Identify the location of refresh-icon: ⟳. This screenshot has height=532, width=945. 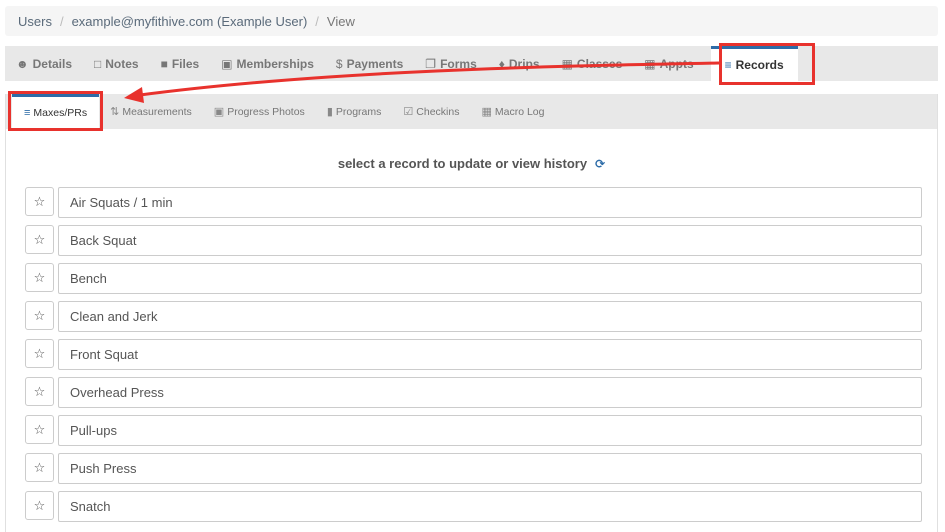
(600, 164).